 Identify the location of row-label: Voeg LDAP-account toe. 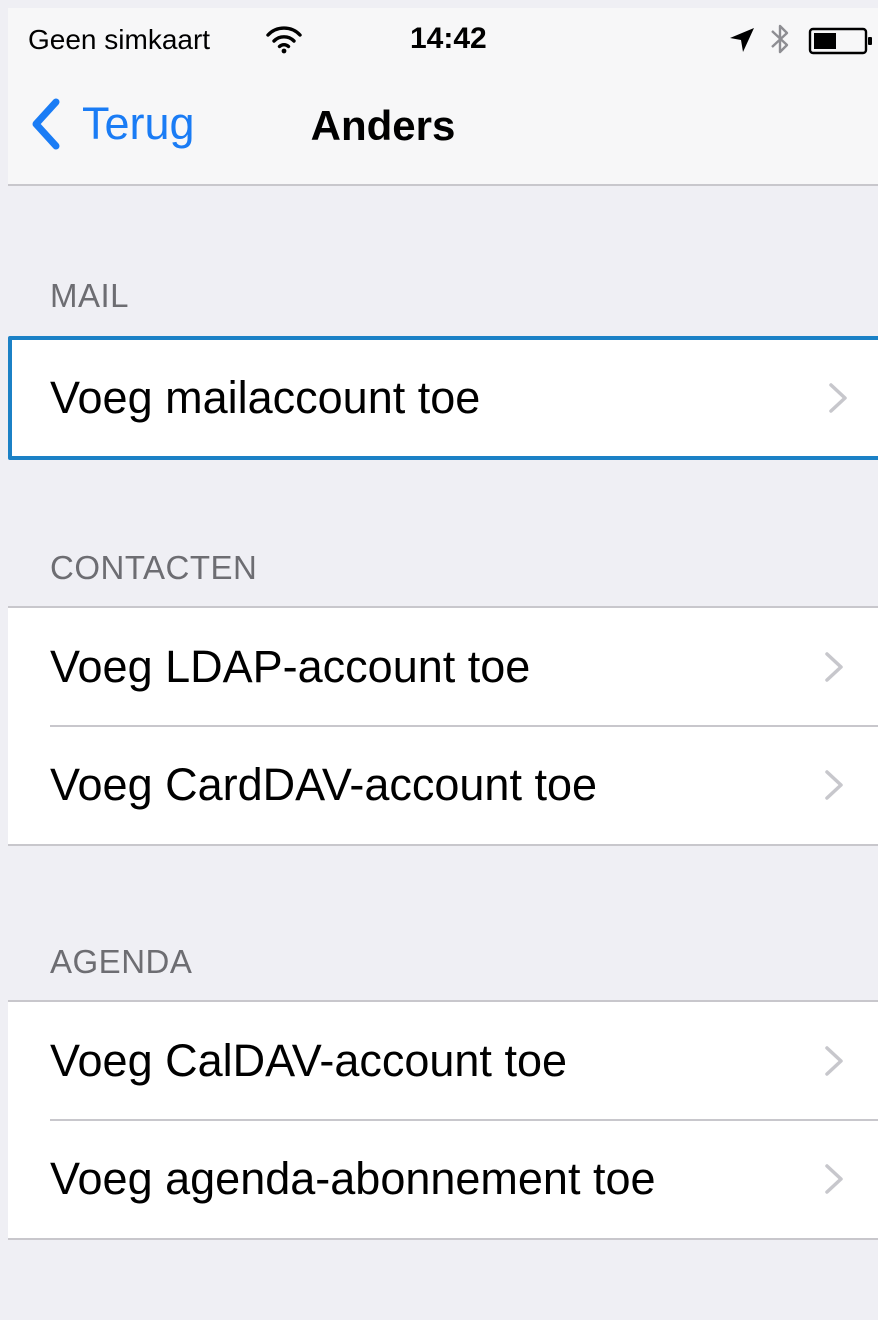
(290, 666).